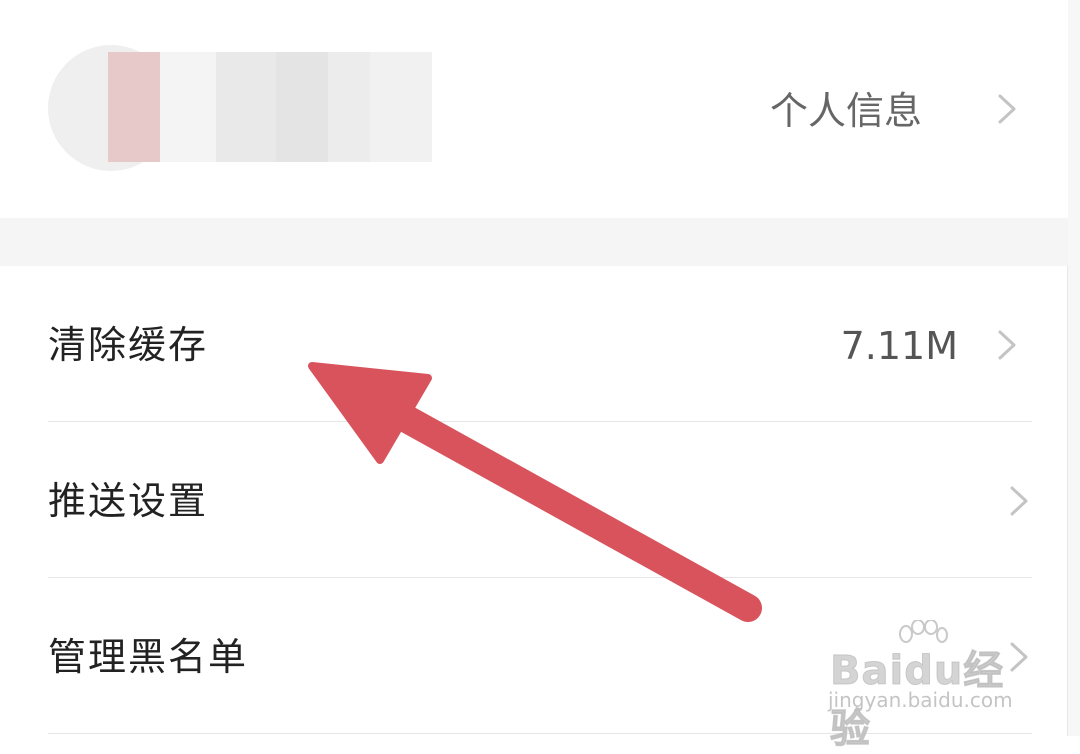 The width and height of the screenshot is (1080, 754). Describe the element at coordinates (270, 107) in the screenshot. I see `redacted-username` at that location.